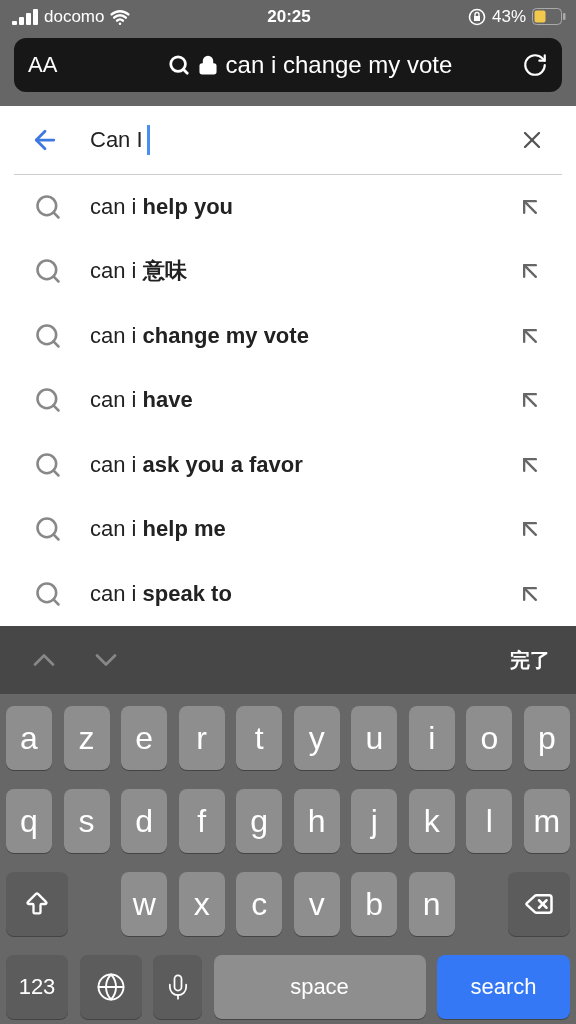  What do you see at coordinates (546, 821) in the screenshot?
I see `letter-key: m` at bounding box center [546, 821].